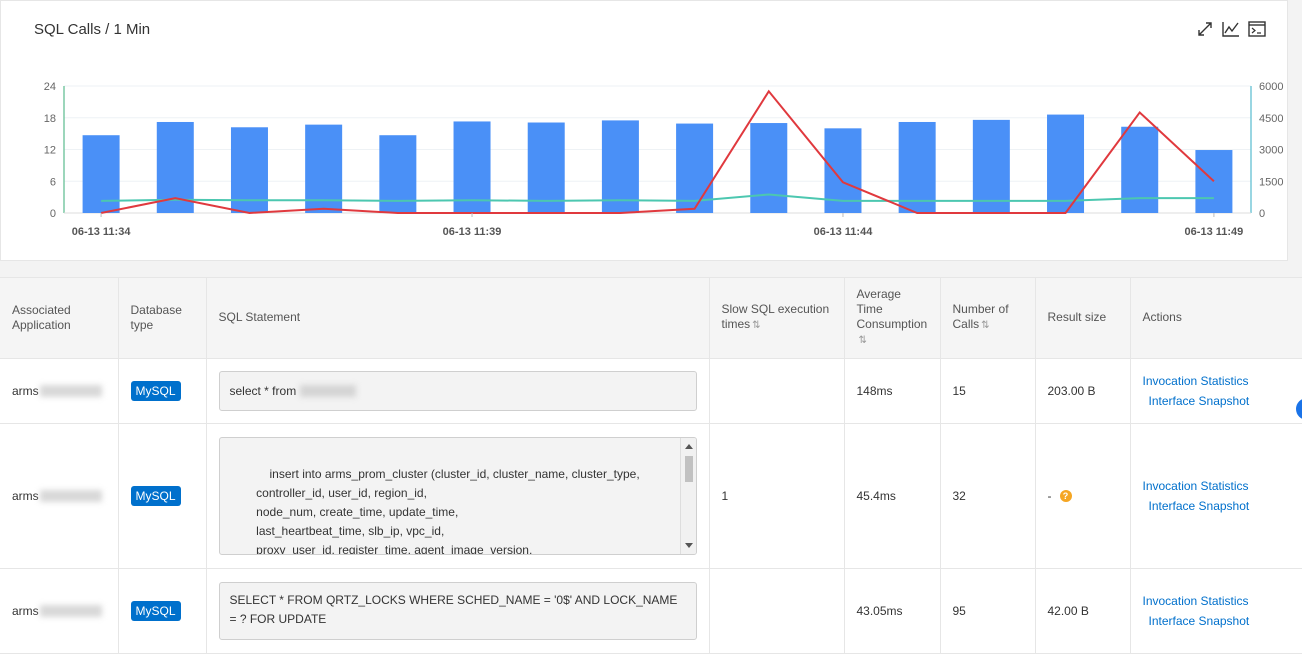  I want to click on result-cell: 42.00 B, so click(1083, 611).